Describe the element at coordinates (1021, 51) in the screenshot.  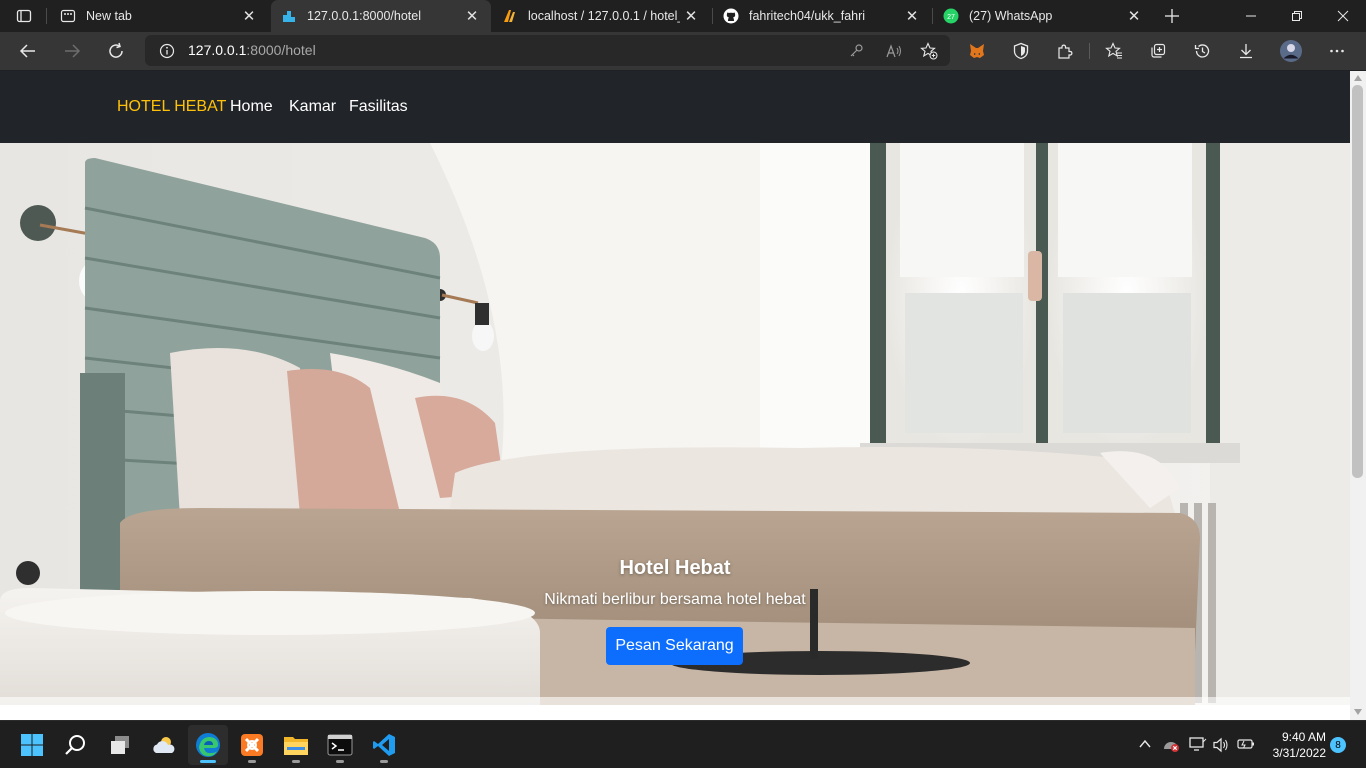
I see `shield-extension-button` at that location.